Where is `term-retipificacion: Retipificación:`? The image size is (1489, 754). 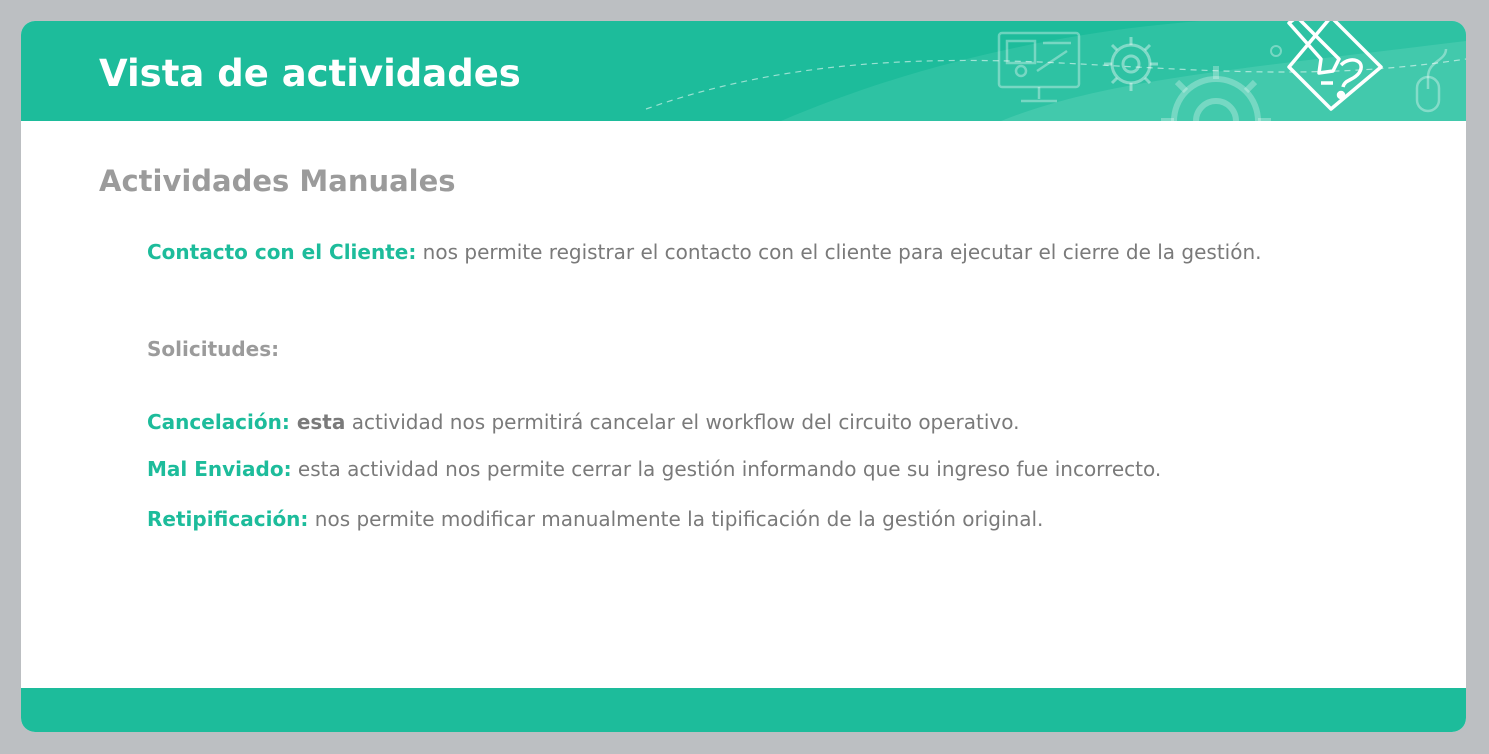
term-retipificacion: Retipificación: is located at coordinates (228, 519).